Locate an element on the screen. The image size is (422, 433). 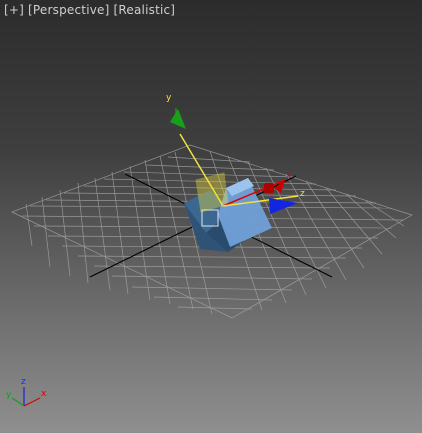
viewport-view-menu: [Perspective] is located at coordinates (68, 10).